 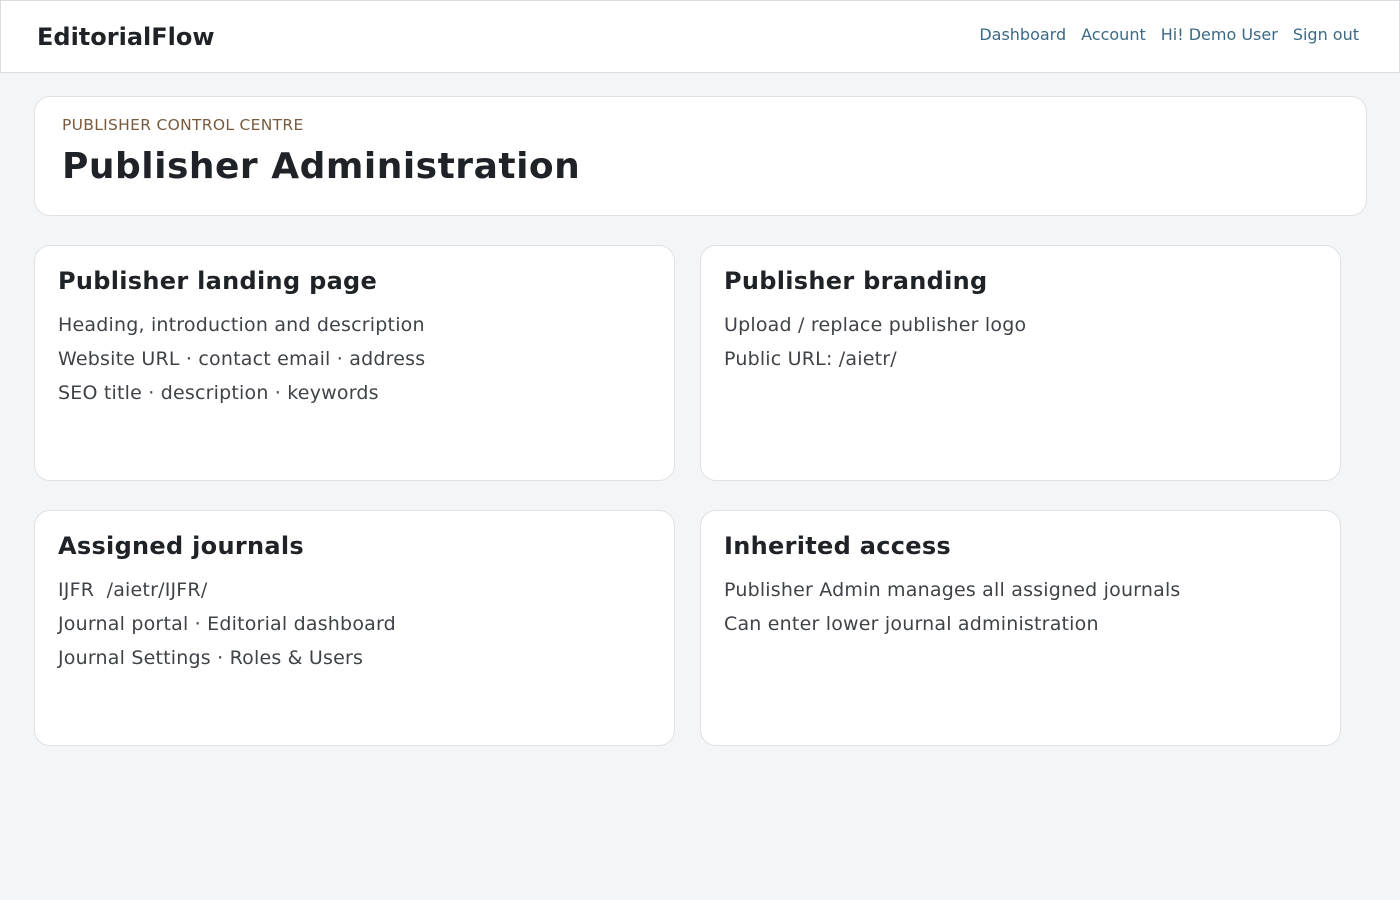 I want to click on card-detail-line: Can enter lower journal administration, so click(x=911, y=624).